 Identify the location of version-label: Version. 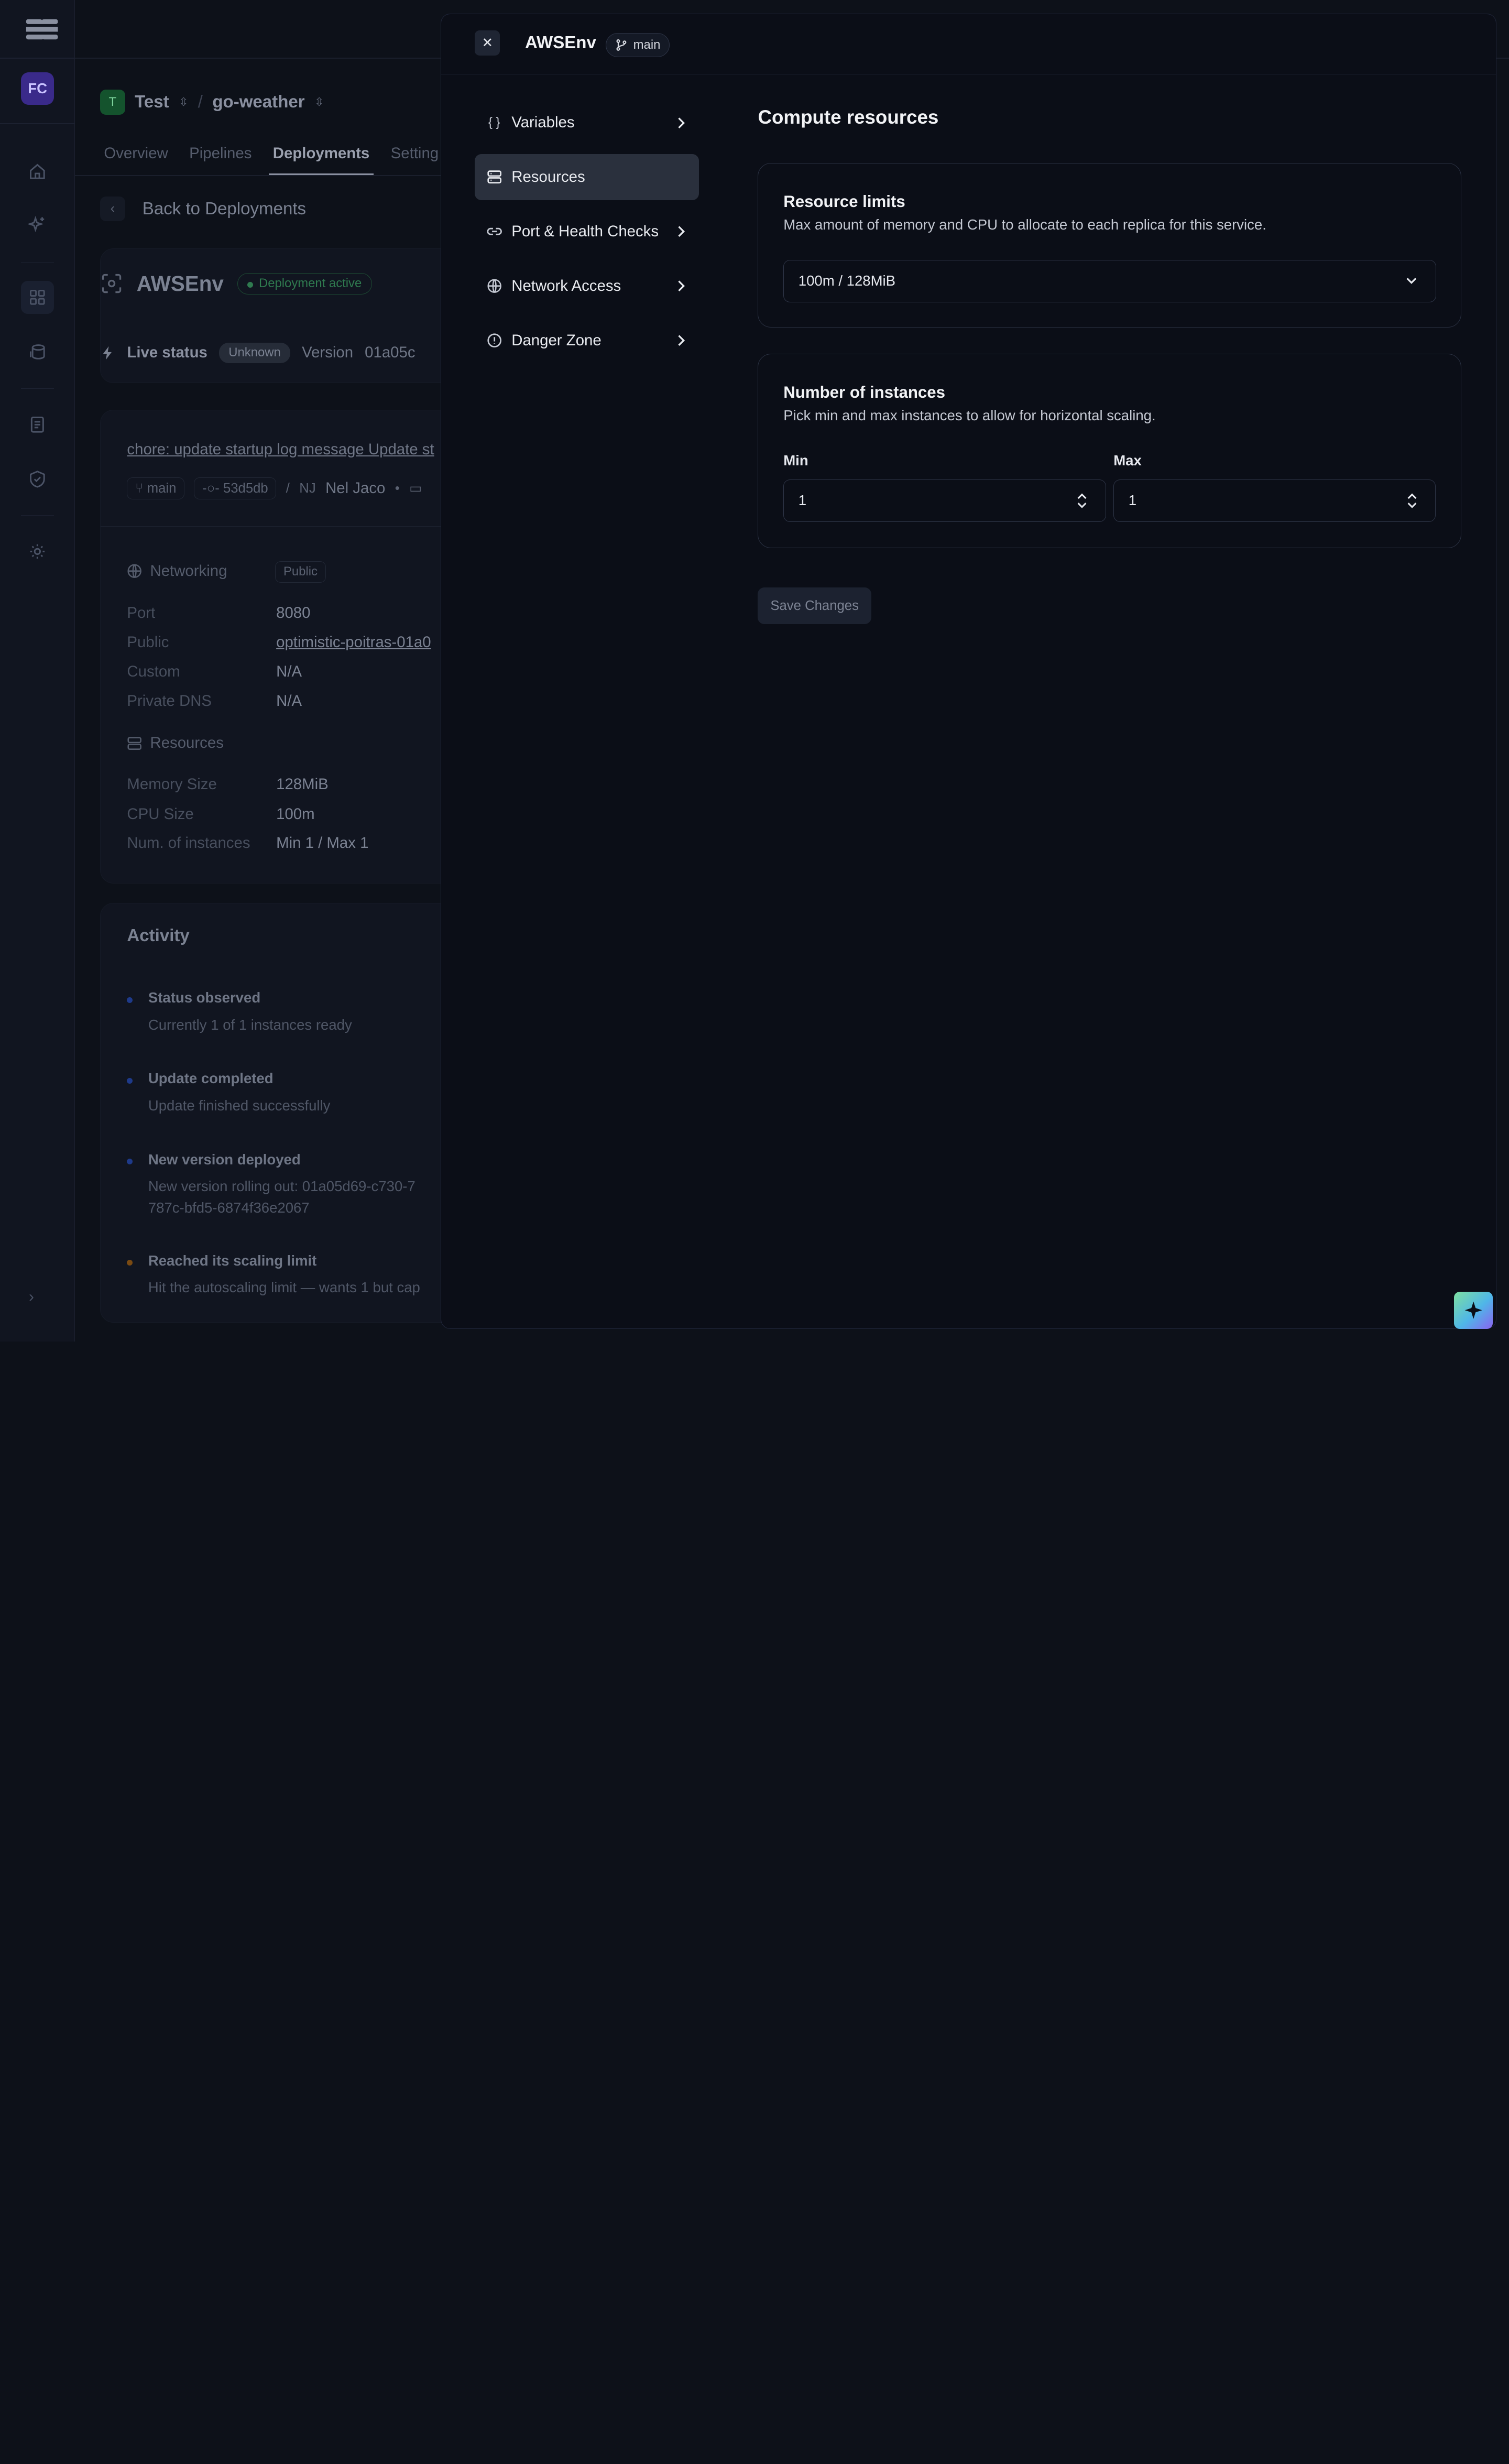
(328, 353).